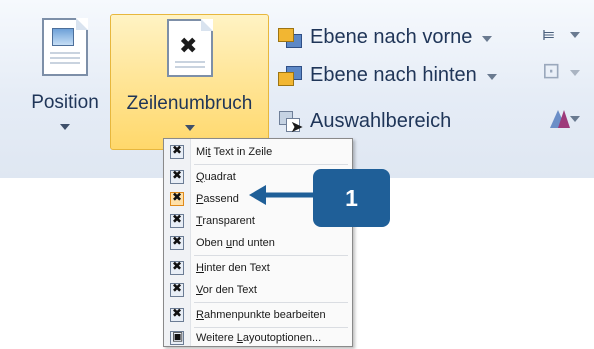  What do you see at coordinates (283, 195) in the screenshot?
I see `callout-arrow` at bounding box center [283, 195].